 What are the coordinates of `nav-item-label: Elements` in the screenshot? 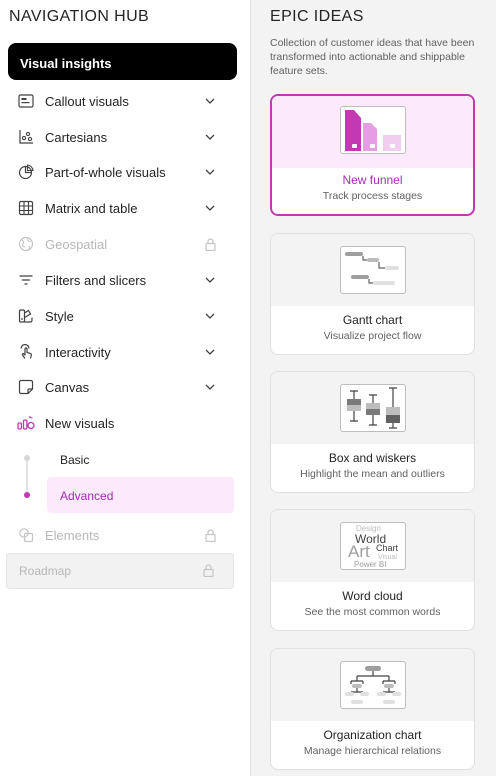 It's located at (72, 535).